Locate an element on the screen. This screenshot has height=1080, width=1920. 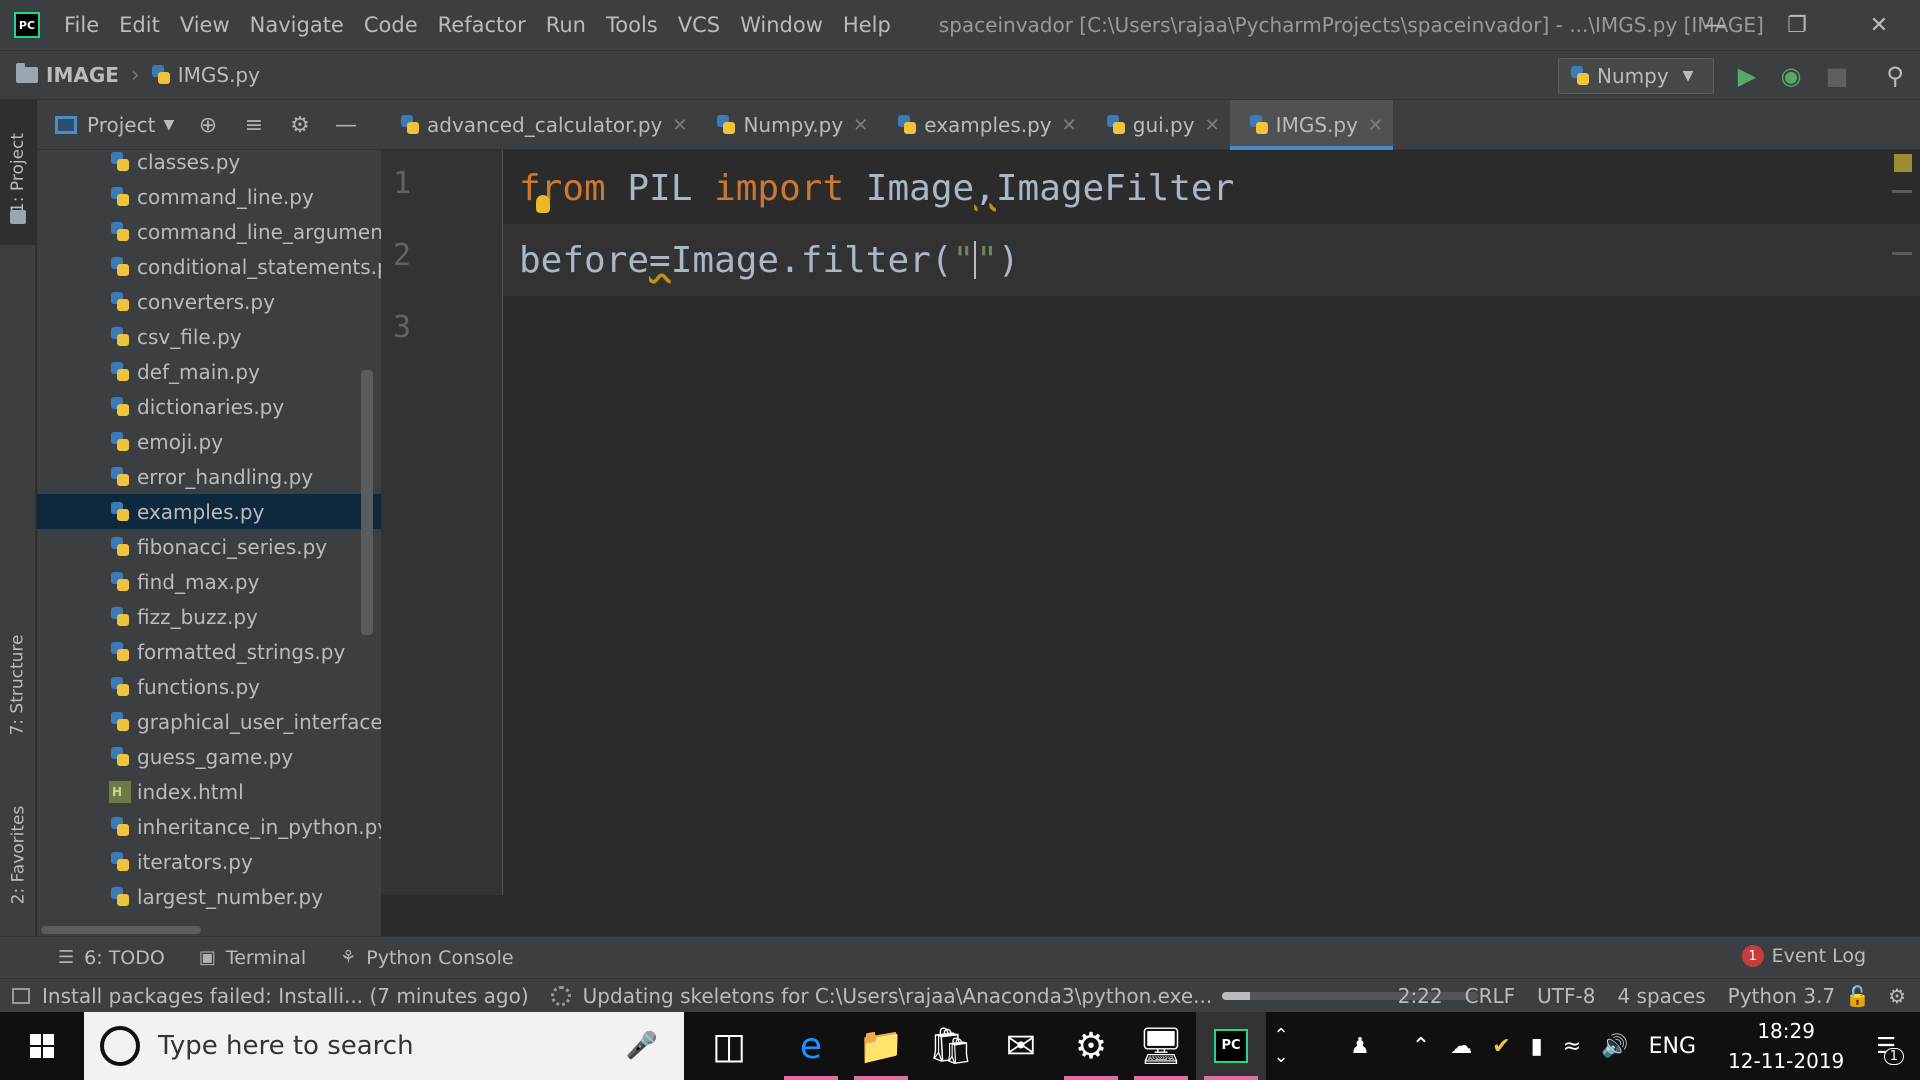
breadcrumb-project: IMAGE is located at coordinates (82, 75).